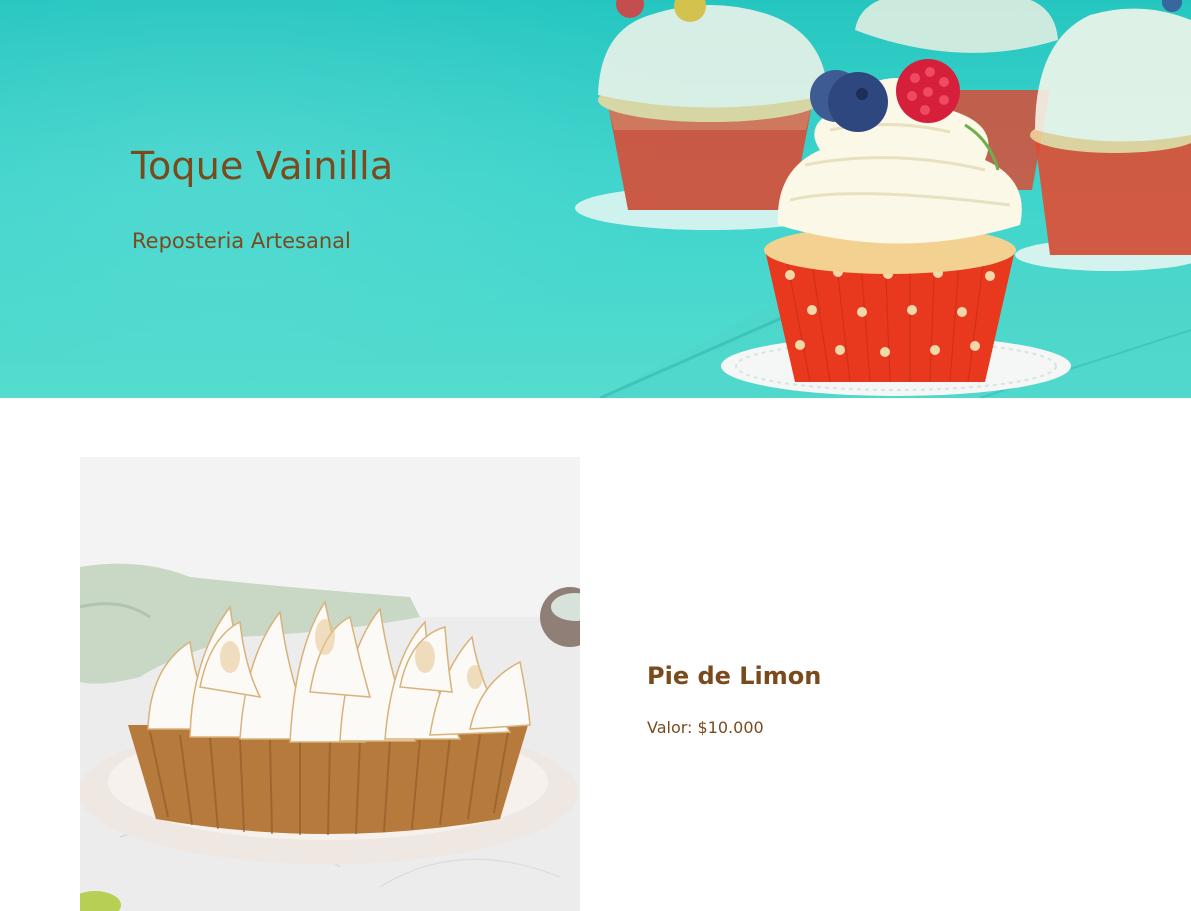  What do you see at coordinates (241, 241) in the screenshot?
I see `site-subtitle: Reposteria Artesanal` at bounding box center [241, 241].